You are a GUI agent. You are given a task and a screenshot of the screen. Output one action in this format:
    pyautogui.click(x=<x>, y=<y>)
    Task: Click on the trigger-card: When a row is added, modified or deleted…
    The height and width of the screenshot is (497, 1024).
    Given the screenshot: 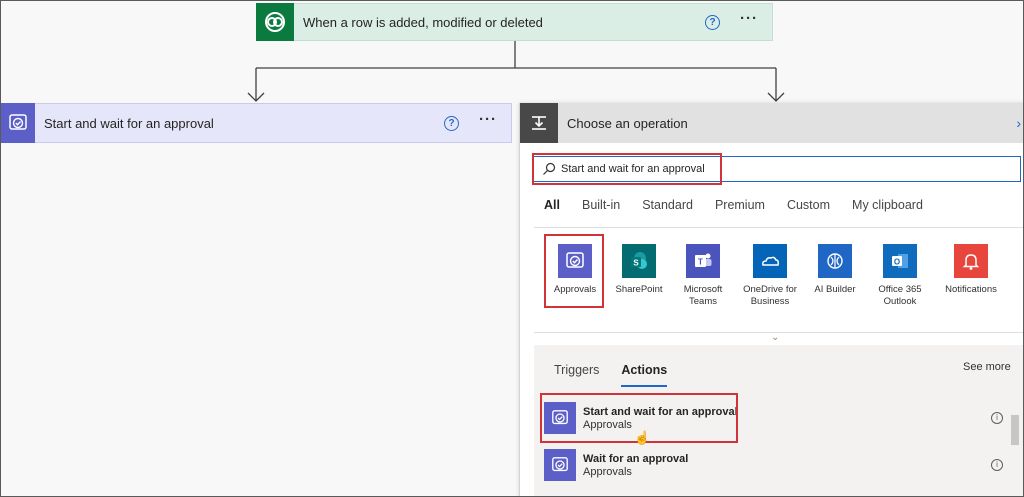 What is the action you would take?
    pyautogui.click(x=514, y=21)
    